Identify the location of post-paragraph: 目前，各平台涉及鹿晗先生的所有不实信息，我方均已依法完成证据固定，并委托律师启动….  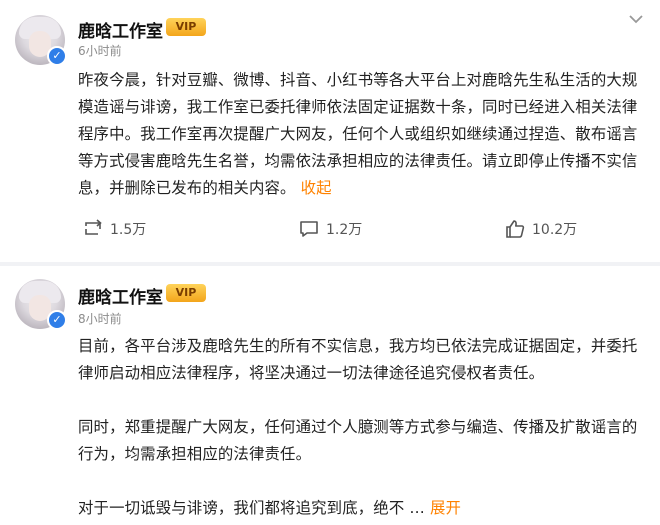
(358, 359).